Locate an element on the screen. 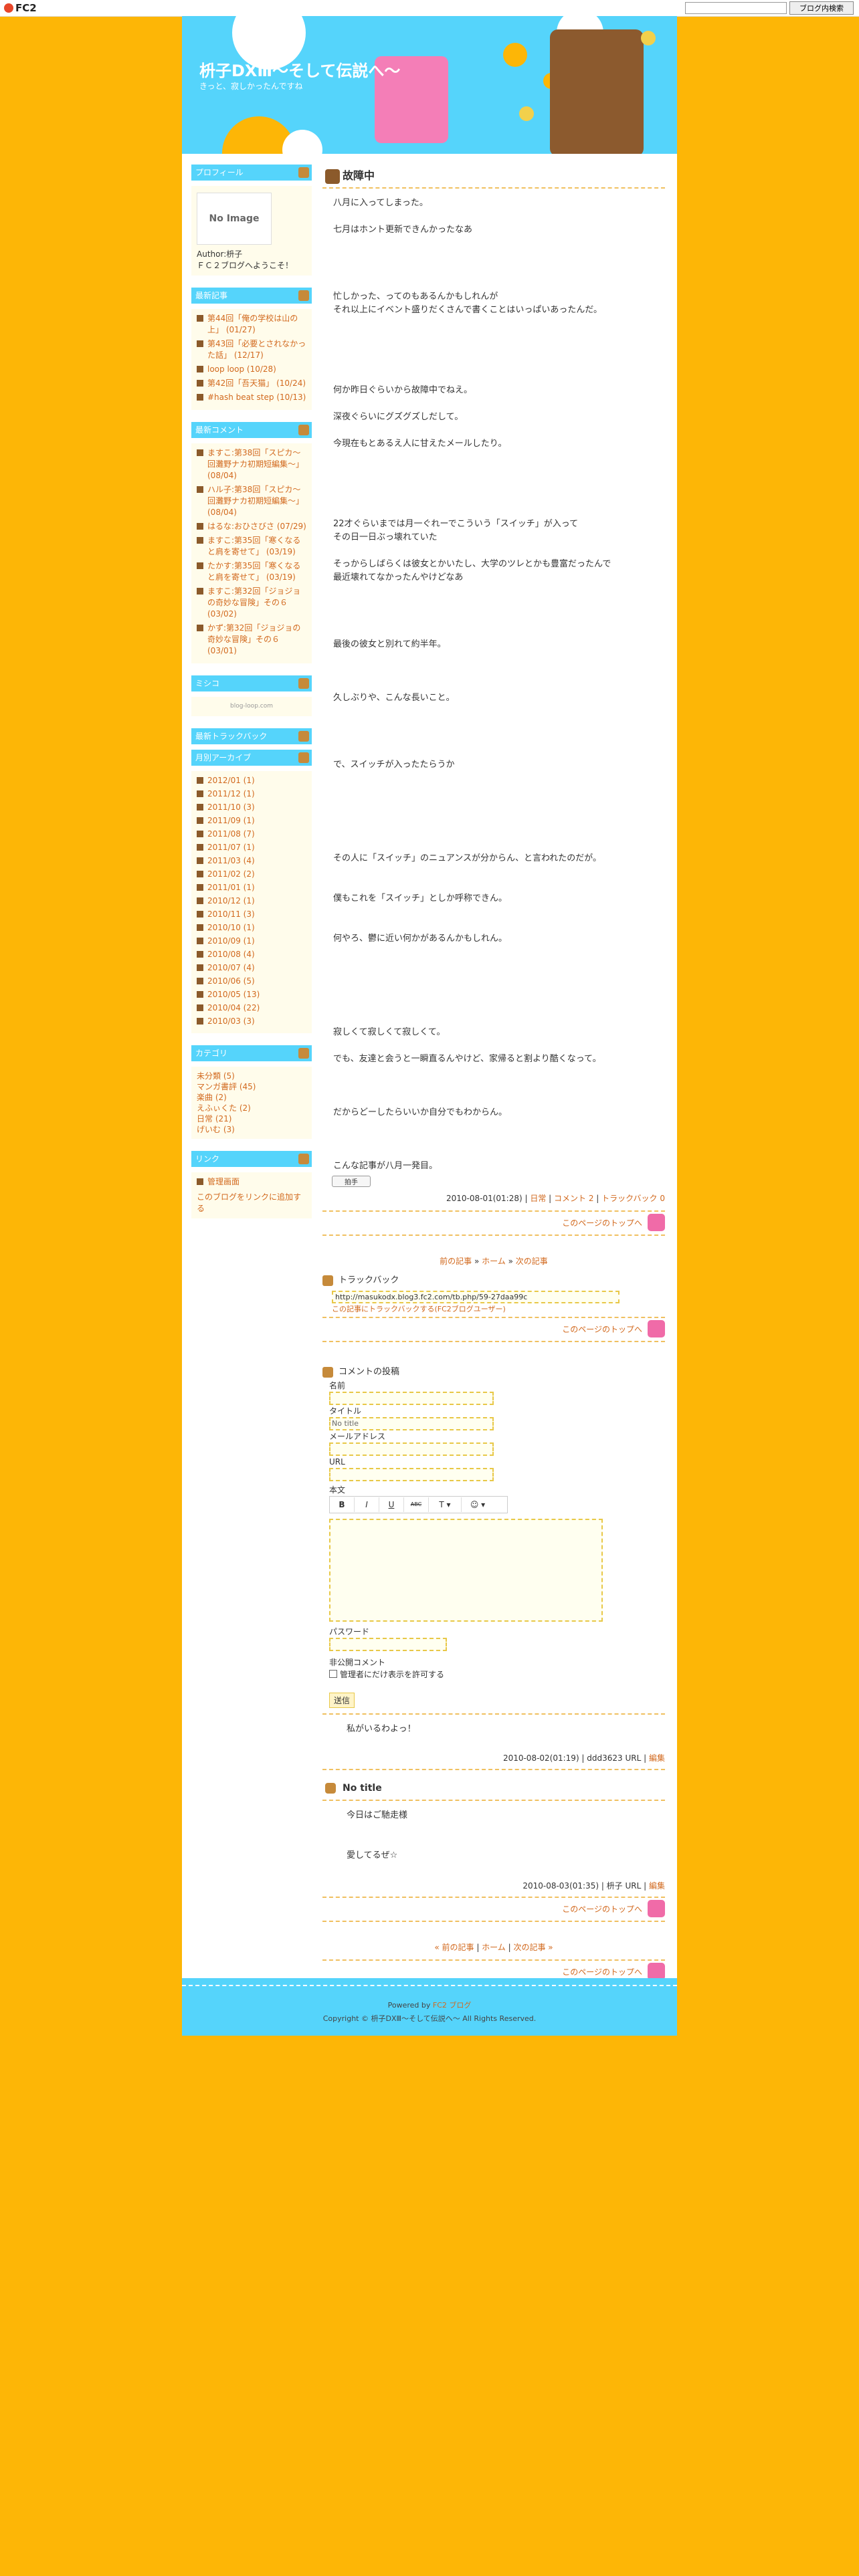  page-top-link-row: このページのトップへ is located at coordinates (493, 1910).